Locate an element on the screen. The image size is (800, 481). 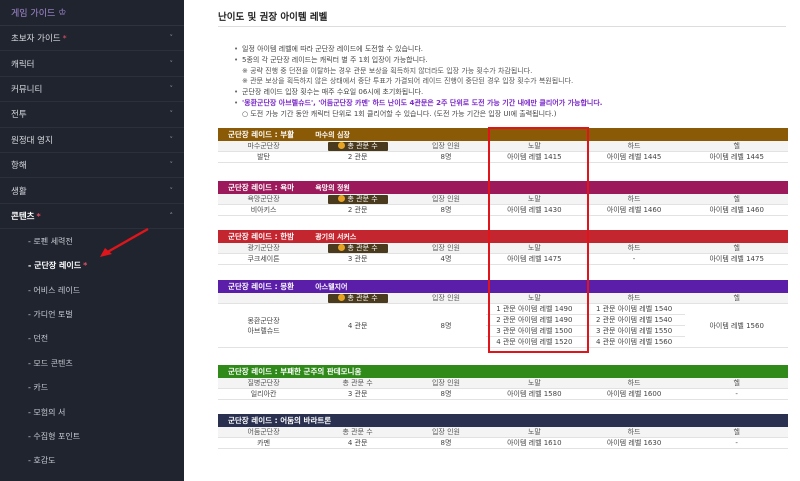
title-divider is located at coordinates (502, 26).